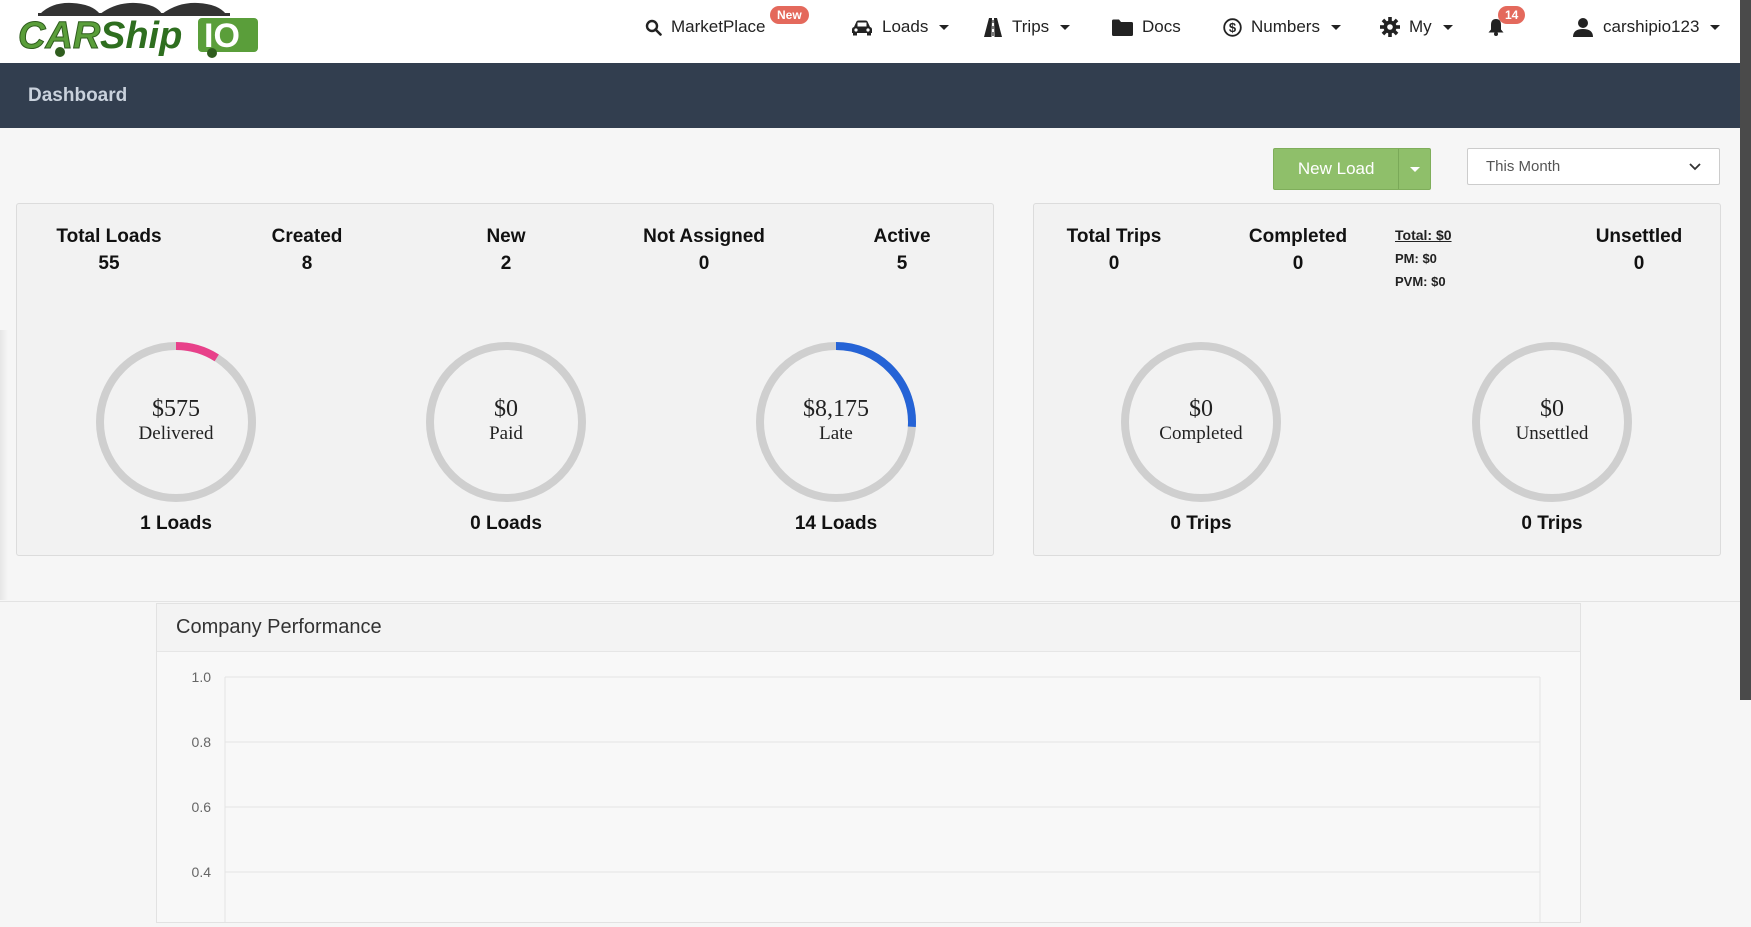 Image resolution: width=1751 pixels, height=927 pixels. I want to click on gauge-paid: $0 Paid, so click(506, 422).